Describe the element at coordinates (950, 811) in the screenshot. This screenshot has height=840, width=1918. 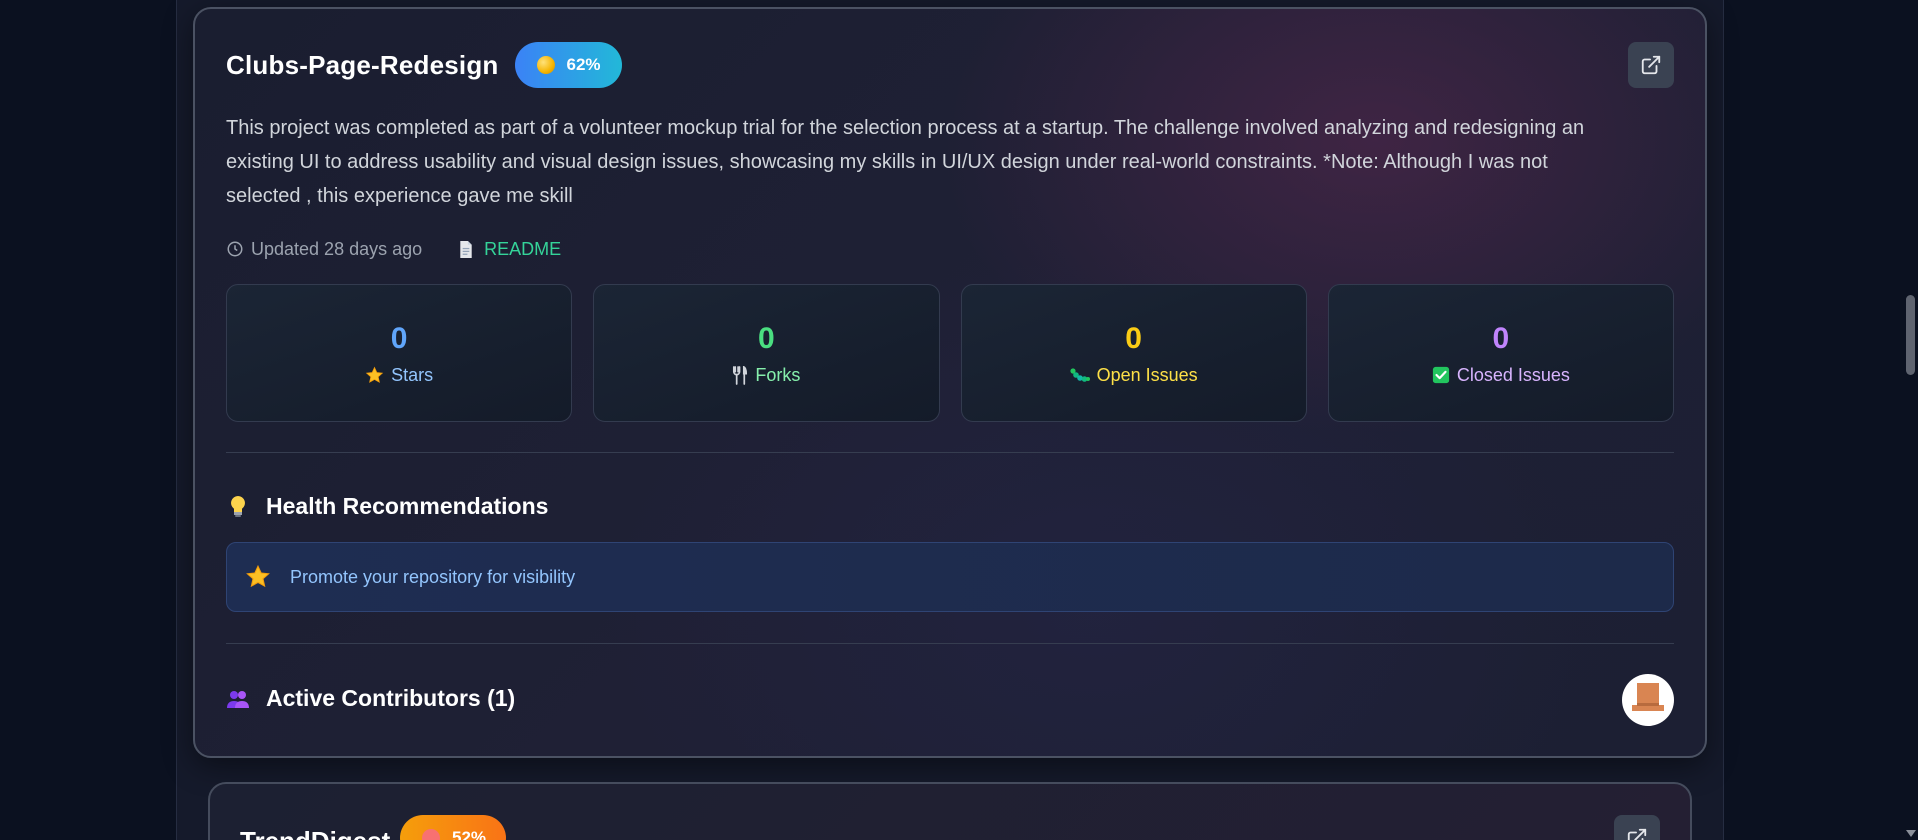
I see `repo-card-next: TrendDigest 52%` at that location.